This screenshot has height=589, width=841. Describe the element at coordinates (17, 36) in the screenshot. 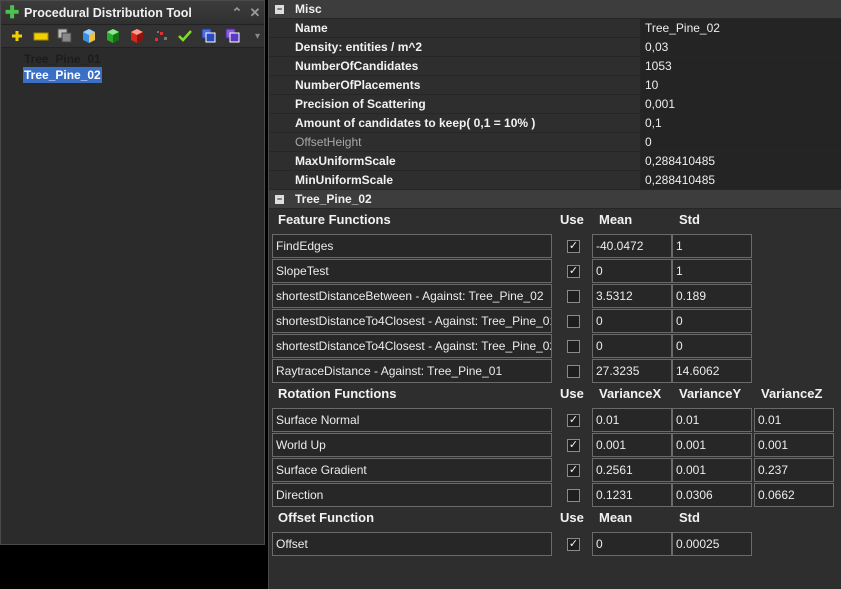

I see `add-icon` at that location.